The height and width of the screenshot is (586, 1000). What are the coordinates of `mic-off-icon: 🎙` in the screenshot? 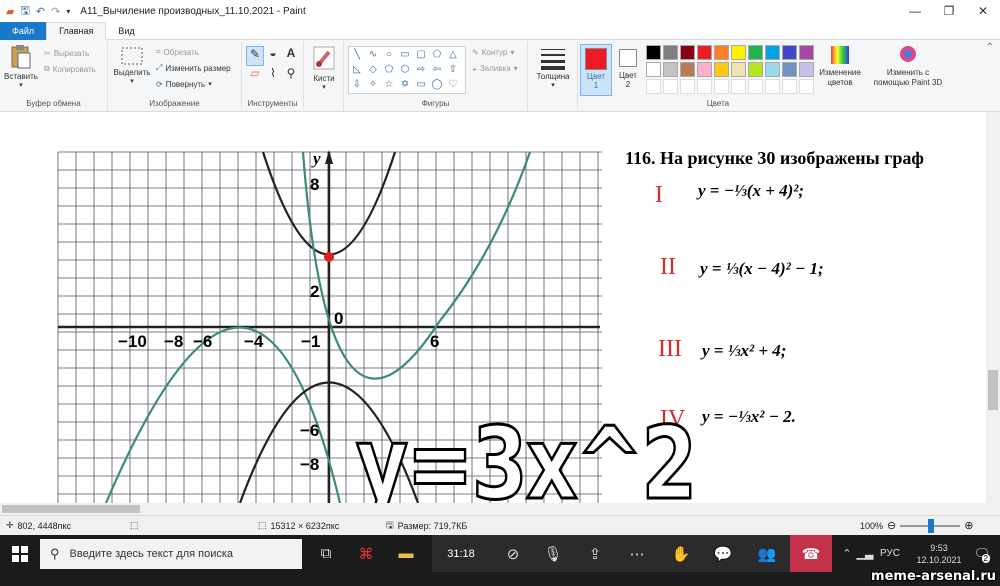 It's located at (553, 553).